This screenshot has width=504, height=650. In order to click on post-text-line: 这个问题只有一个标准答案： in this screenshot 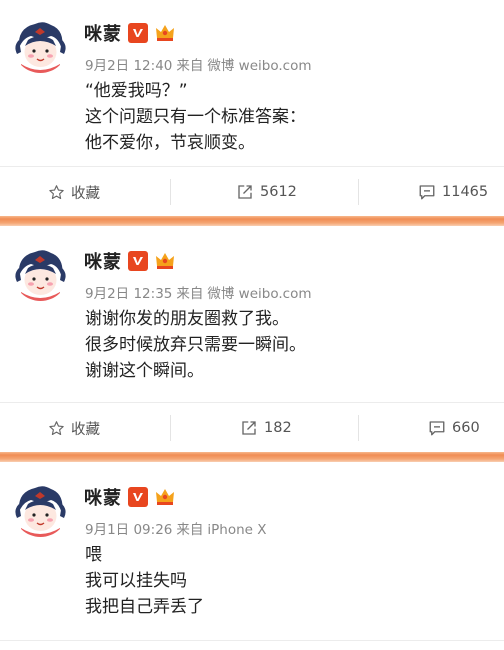, I will do `click(195, 117)`.